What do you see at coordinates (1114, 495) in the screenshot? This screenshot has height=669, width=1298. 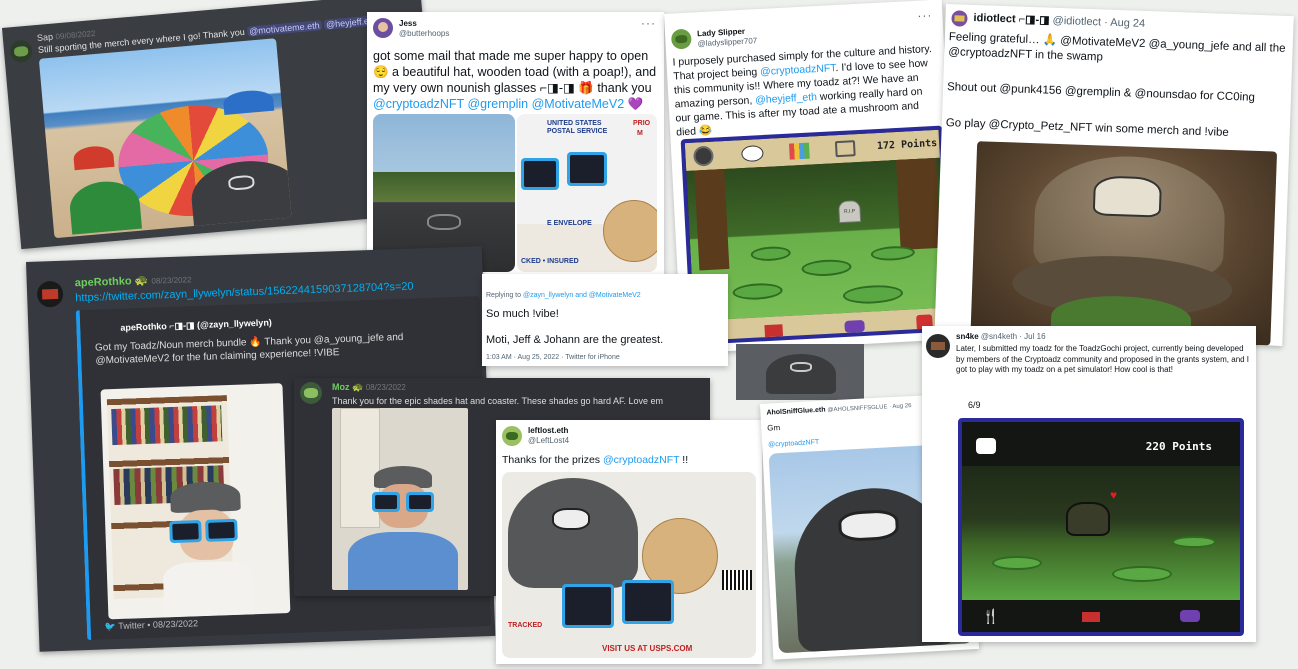 I see `heart-icon: ♥` at bounding box center [1114, 495].